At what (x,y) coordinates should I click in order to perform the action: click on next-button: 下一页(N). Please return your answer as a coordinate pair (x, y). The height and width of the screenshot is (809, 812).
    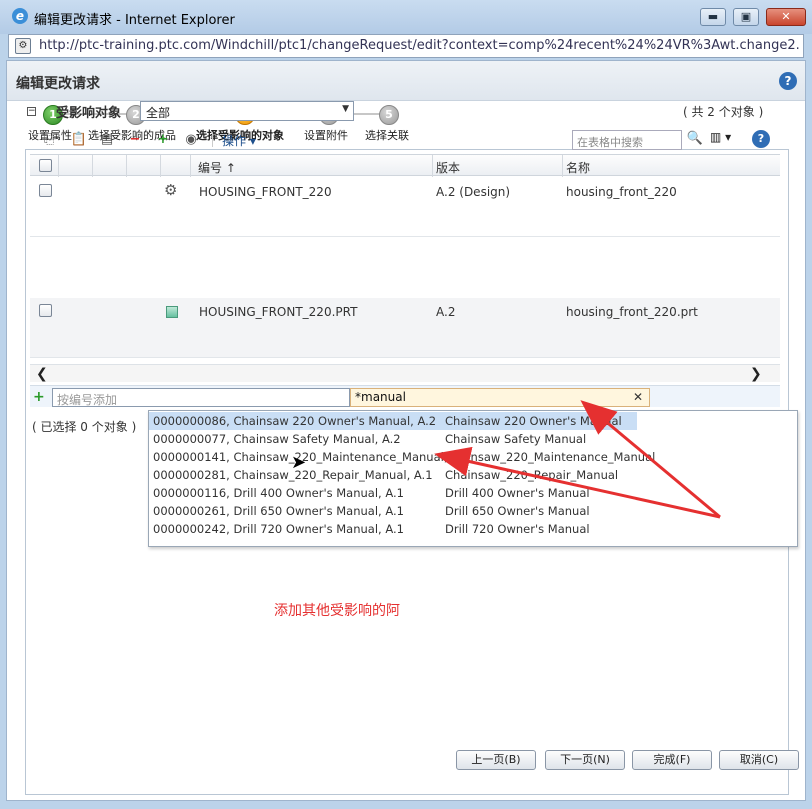
    Looking at the image, I should click on (585, 760).